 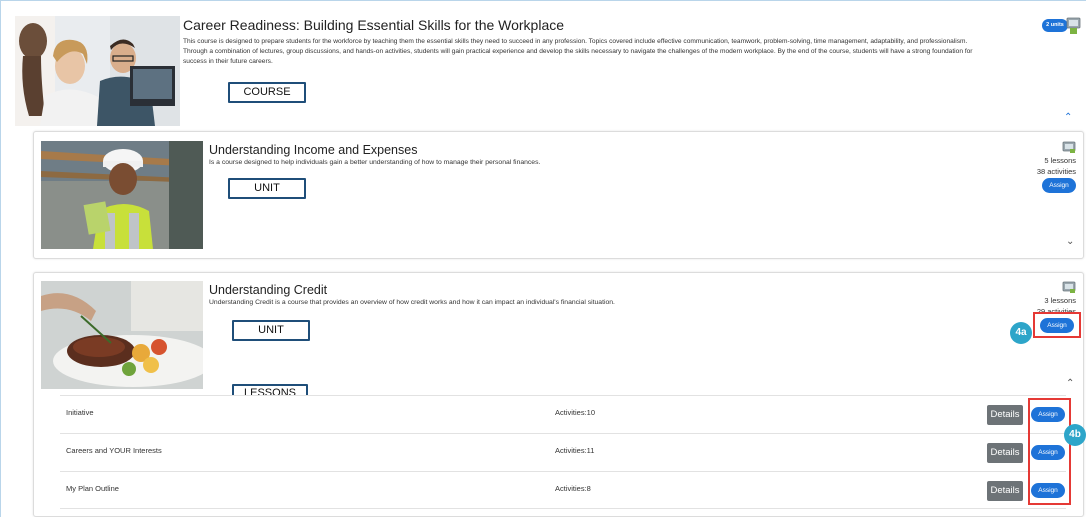 What do you see at coordinates (1068, 117) in the screenshot?
I see `course-collapse-chevron-up-icon: ⌃` at bounding box center [1068, 117].